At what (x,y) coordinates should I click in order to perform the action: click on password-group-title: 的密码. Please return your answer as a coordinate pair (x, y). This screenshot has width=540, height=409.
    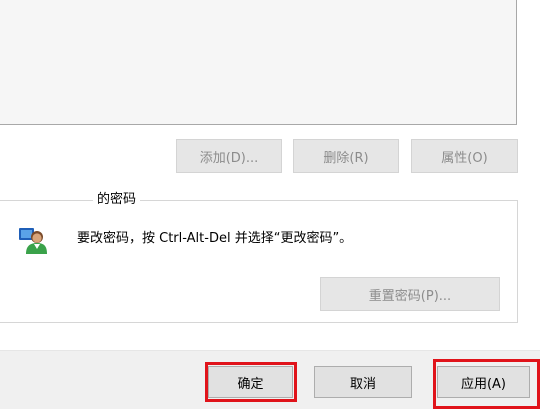
    Looking at the image, I should click on (117, 200).